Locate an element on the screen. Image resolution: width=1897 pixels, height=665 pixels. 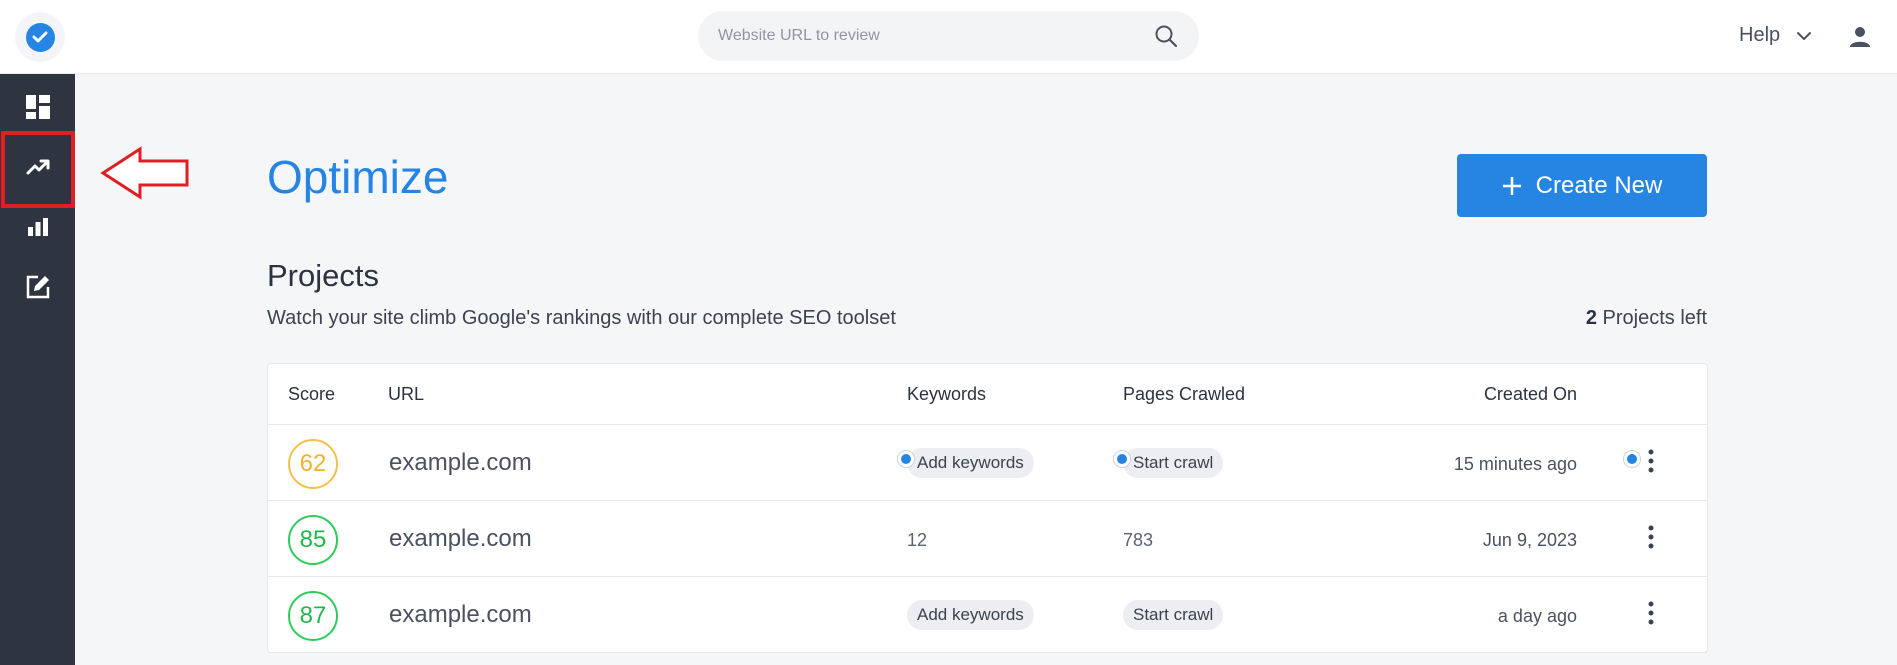
trending-up-icon is located at coordinates (38, 169).